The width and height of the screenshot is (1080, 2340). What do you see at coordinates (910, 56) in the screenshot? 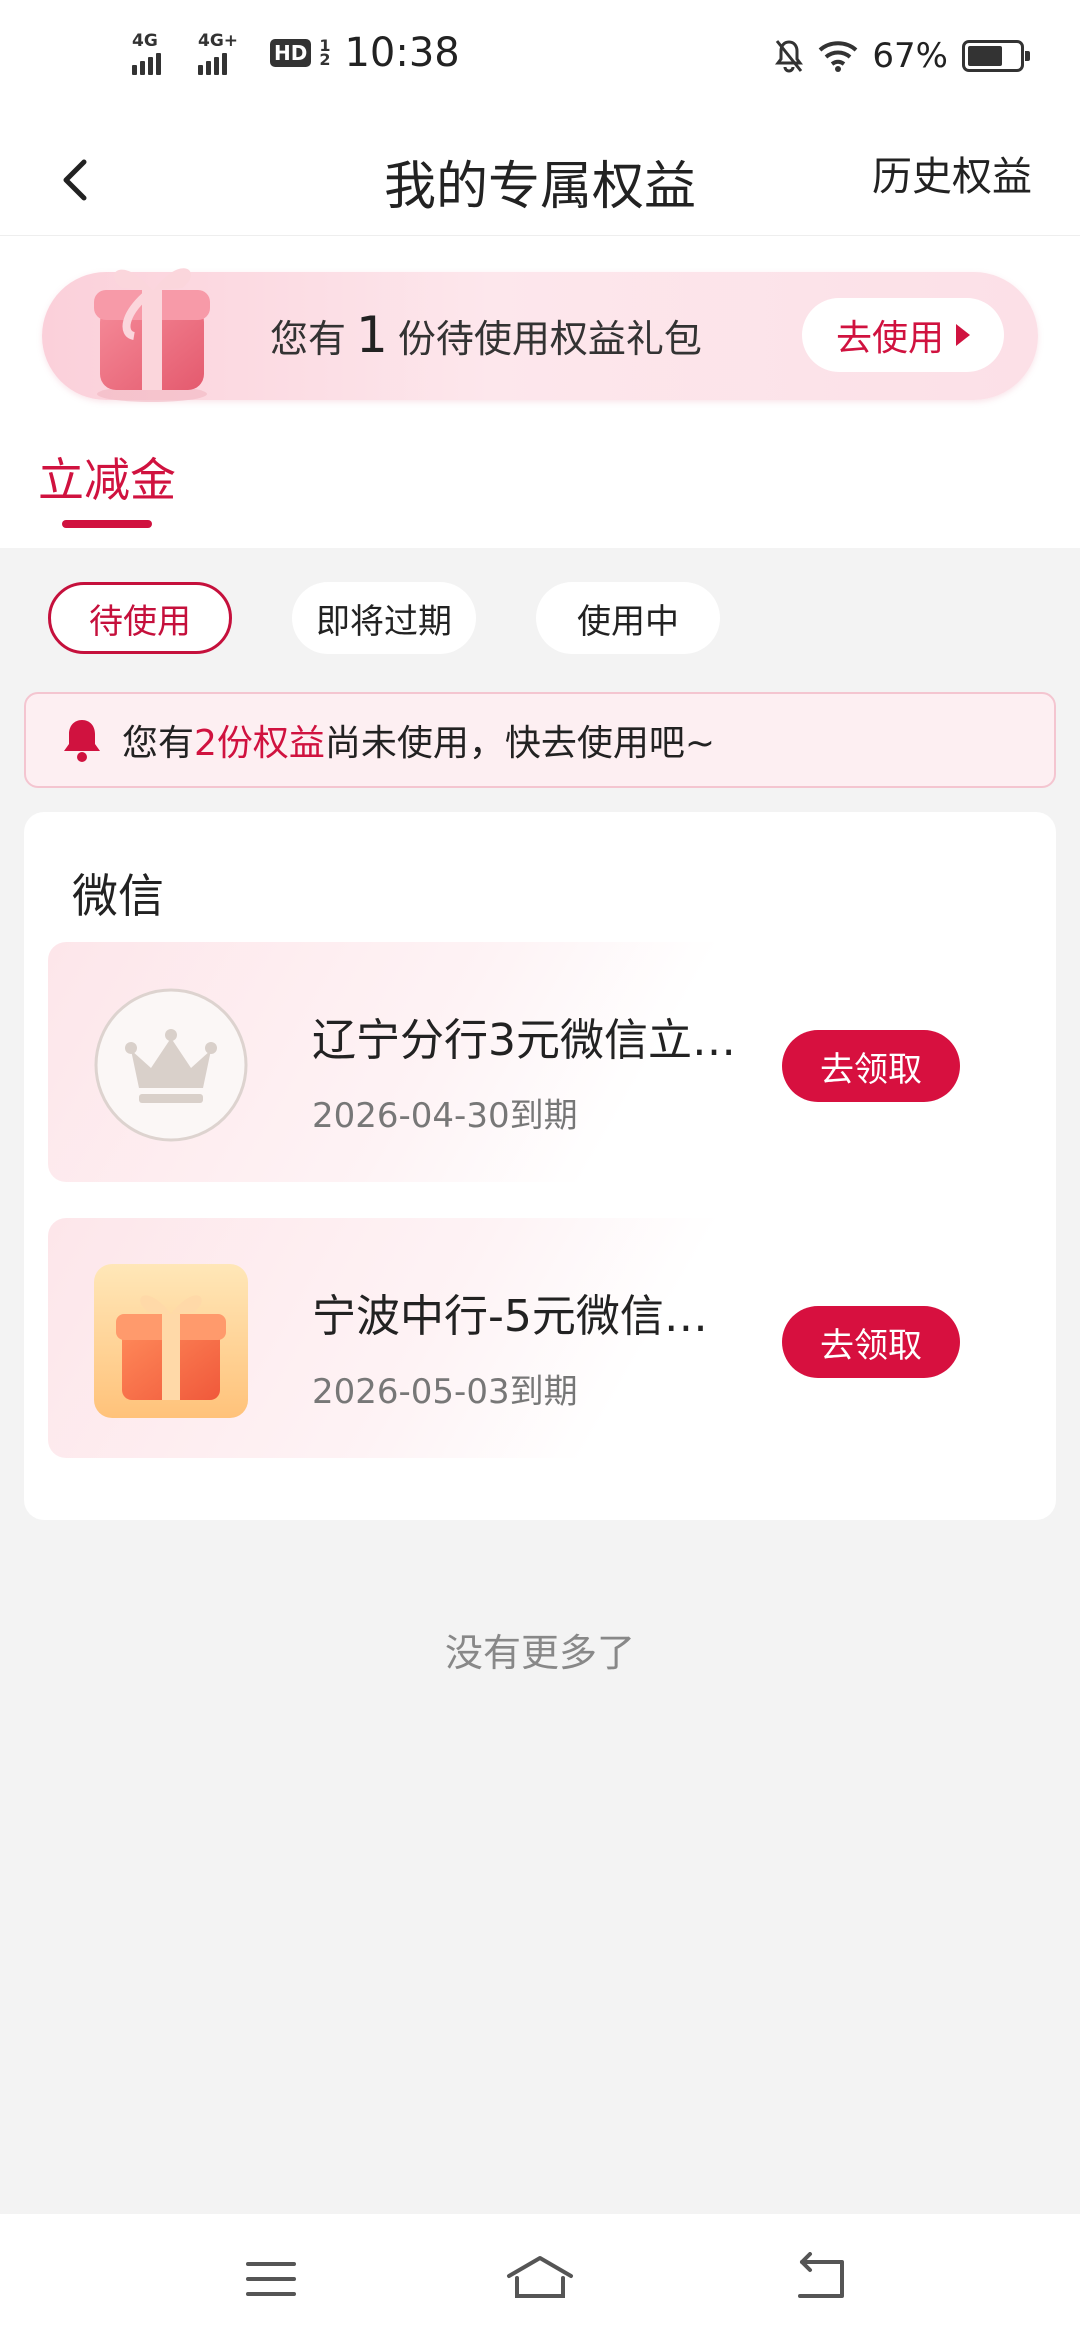
I see `battery-percent: 67%` at bounding box center [910, 56].